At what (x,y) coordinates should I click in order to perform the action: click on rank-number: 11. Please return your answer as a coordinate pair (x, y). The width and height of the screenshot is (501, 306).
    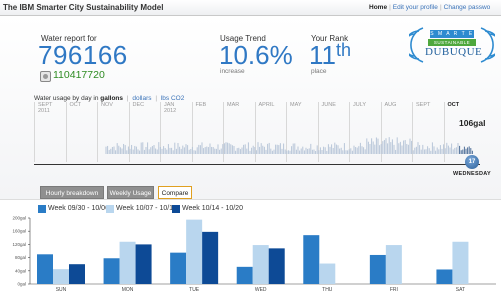
    Looking at the image, I should click on (322, 55).